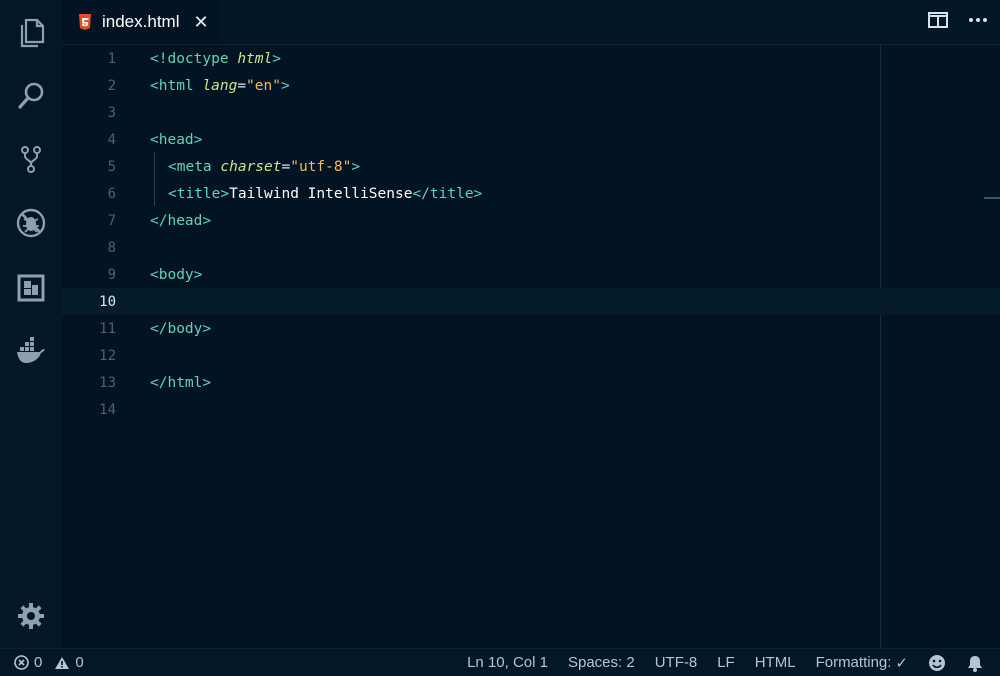 This screenshot has width=1000, height=676. I want to click on tag: </html>, so click(181, 382).